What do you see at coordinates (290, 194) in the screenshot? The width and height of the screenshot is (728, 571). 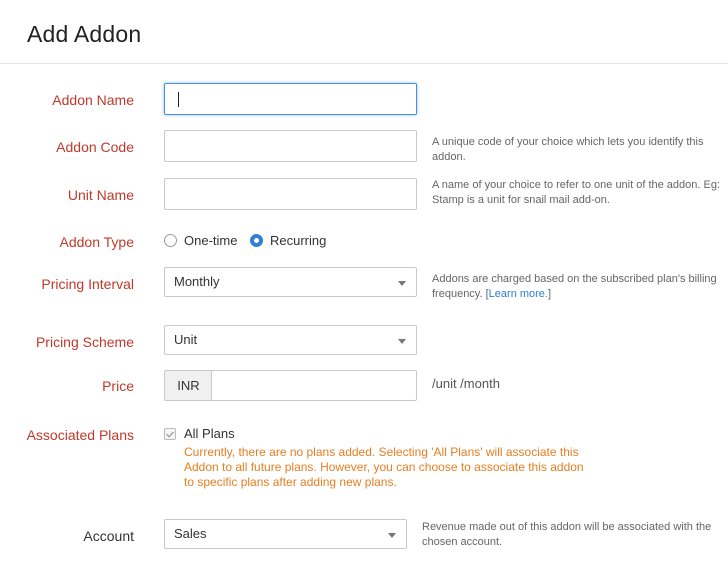 I see `unit-name-input` at bounding box center [290, 194].